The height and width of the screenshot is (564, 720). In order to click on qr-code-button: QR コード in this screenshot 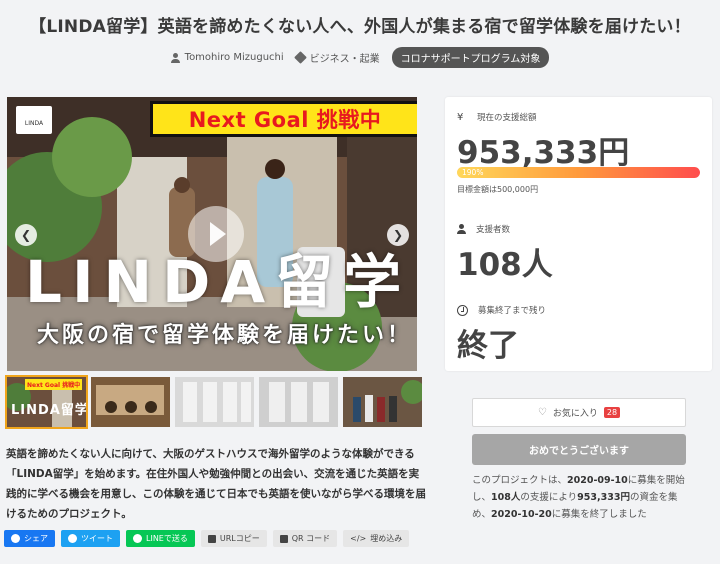, I will do `click(305, 538)`.